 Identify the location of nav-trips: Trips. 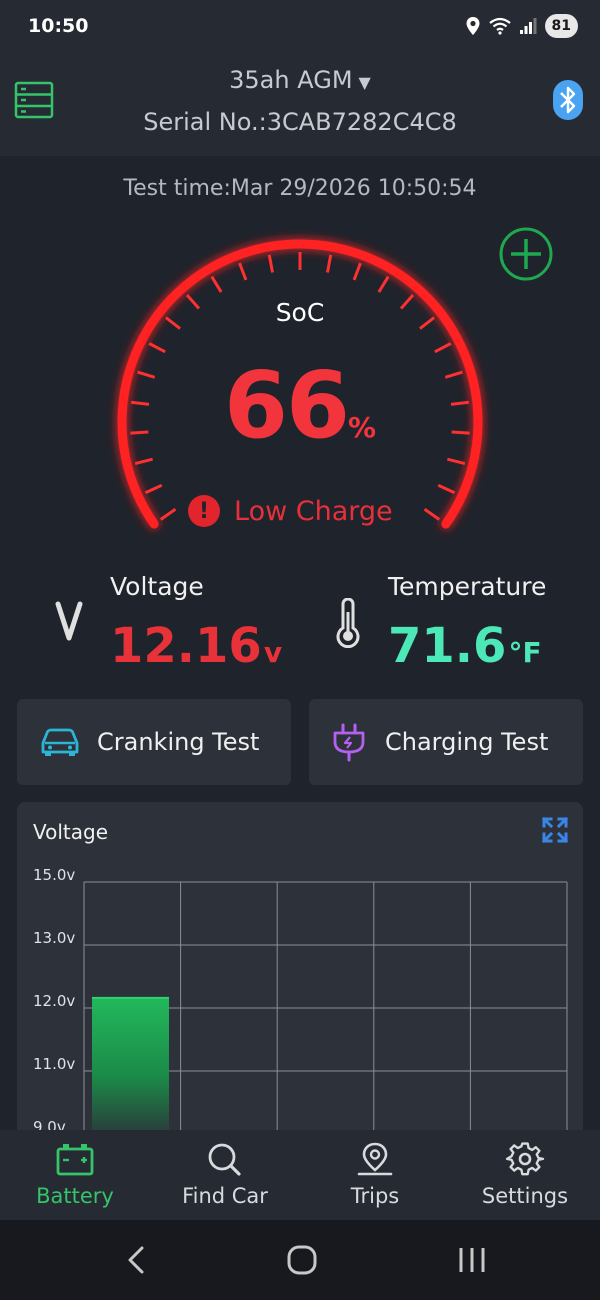
(375, 1175).